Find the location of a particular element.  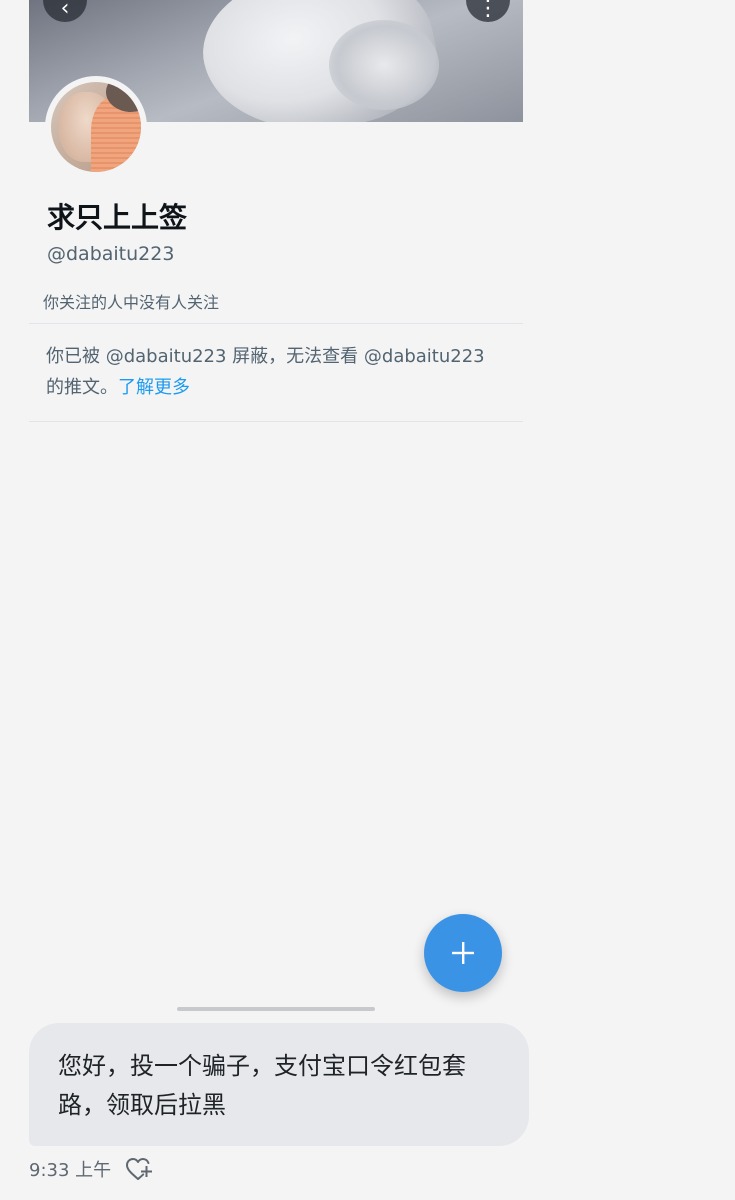

home-indicator is located at coordinates (276, 1009).